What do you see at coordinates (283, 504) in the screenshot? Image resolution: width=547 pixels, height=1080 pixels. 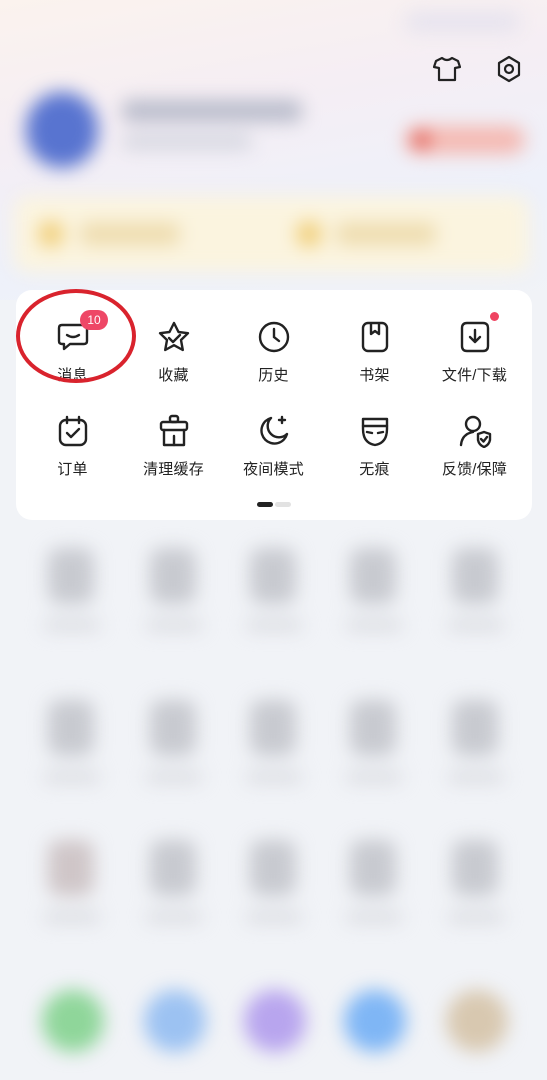 I see `page-indicator-inactive` at bounding box center [283, 504].